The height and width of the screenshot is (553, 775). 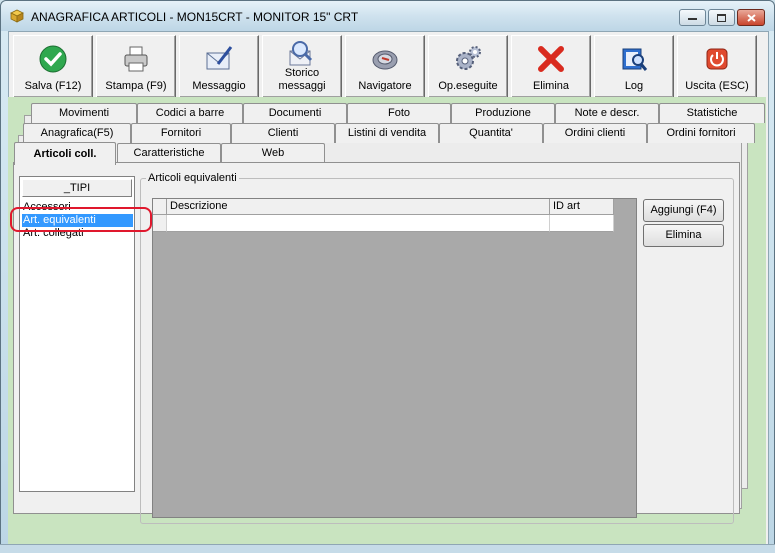 I want to click on save-label: Salva (F12), so click(x=53, y=86).